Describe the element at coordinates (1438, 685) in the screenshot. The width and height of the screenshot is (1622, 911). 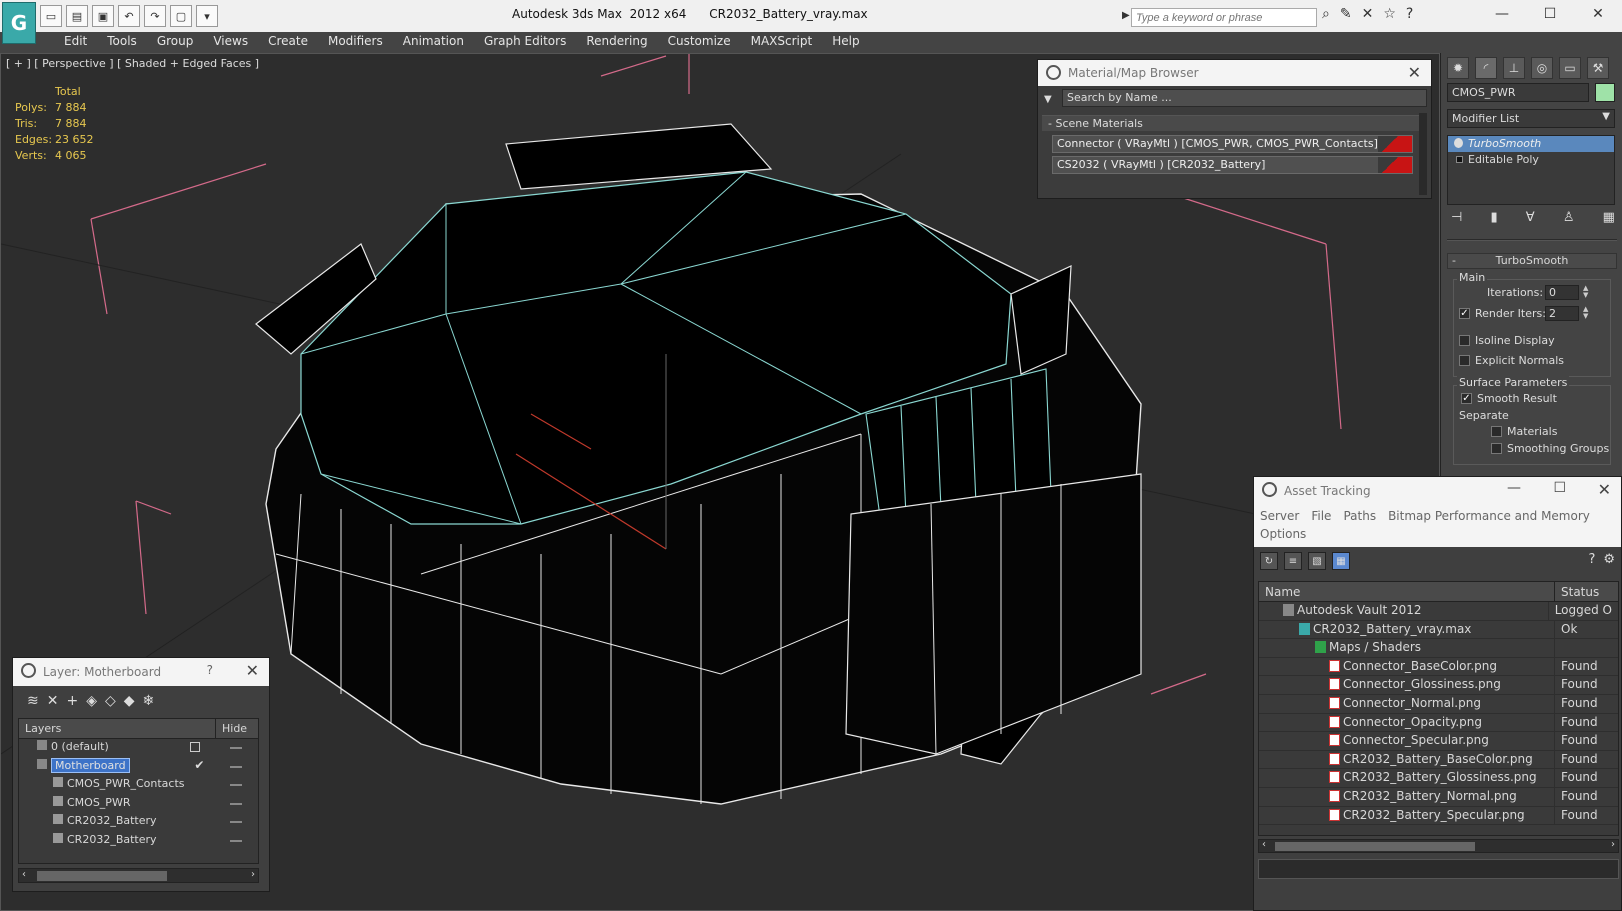
I see `table-row: Connector_Glossiness.png Found` at that location.